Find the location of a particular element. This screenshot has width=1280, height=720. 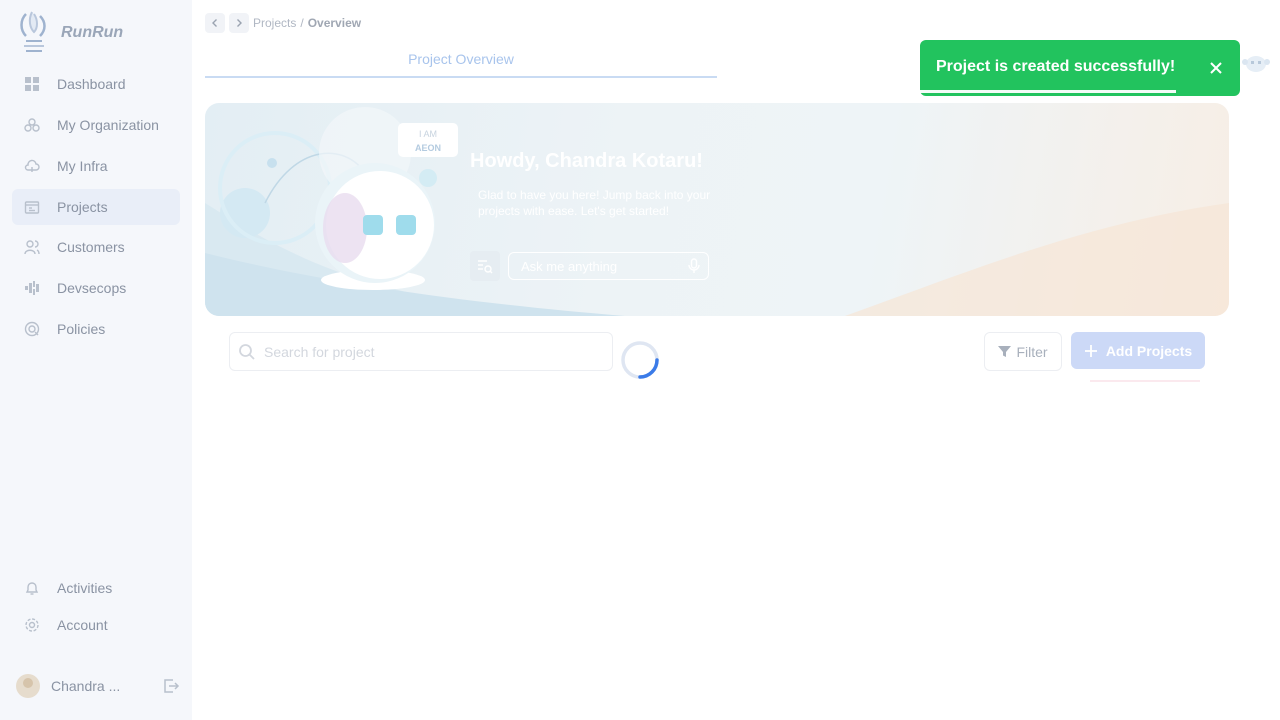

forward-button is located at coordinates (239, 23).